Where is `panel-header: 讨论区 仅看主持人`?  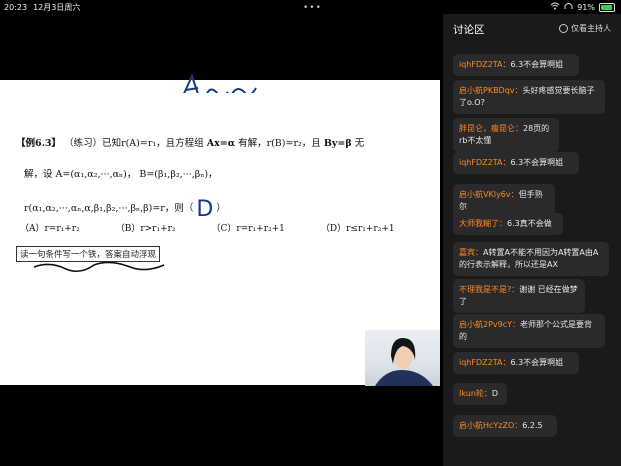 panel-header: 讨论区 仅看主持人 is located at coordinates (532, 28).